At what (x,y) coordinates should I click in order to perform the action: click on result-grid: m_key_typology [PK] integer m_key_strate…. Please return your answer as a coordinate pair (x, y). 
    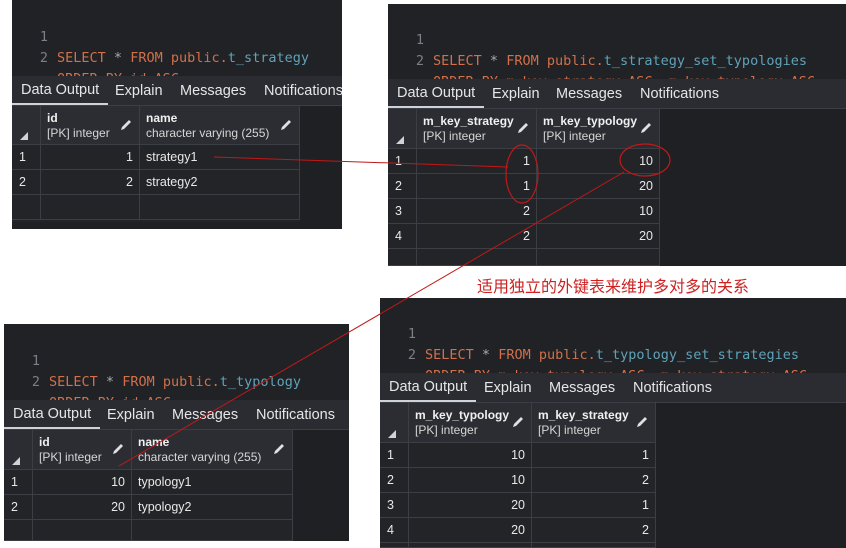
    Looking at the image, I should click on (518, 475).